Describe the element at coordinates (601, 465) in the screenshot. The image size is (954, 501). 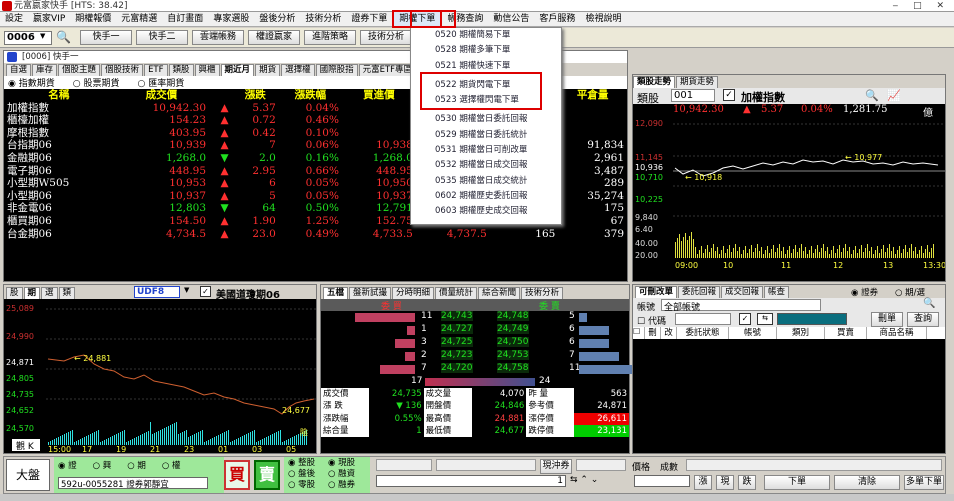
I see `misc-input` at that location.